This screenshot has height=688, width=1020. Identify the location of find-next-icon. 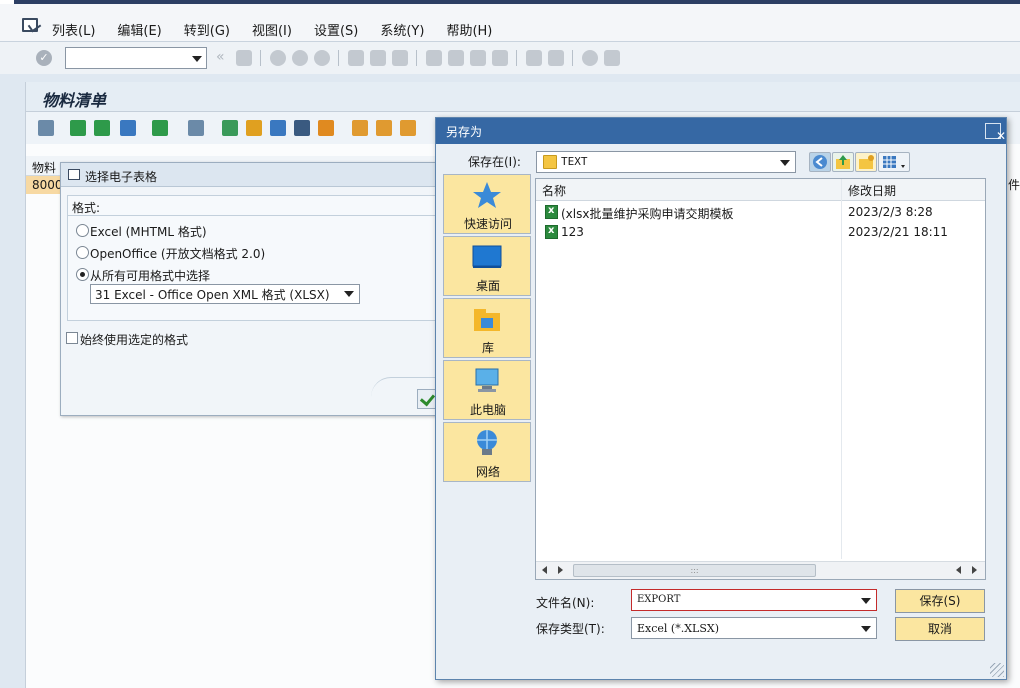
(400, 58).